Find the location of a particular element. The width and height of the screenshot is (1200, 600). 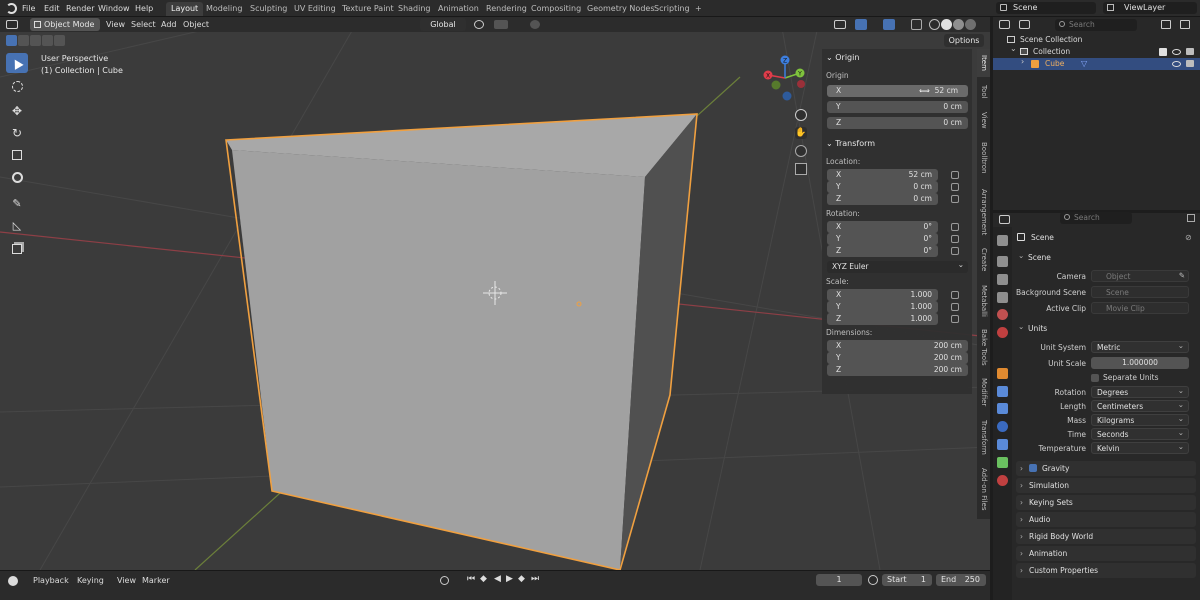

menu-view: View is located at coordinates (115, 24).